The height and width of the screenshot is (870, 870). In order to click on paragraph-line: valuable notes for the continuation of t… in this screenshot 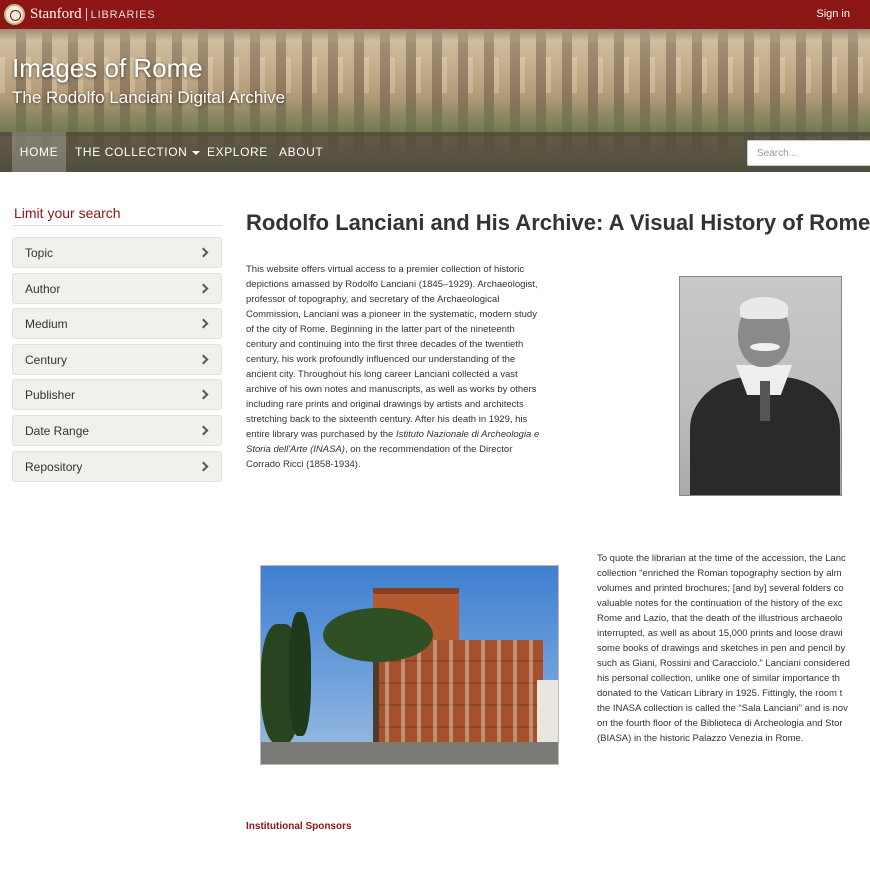, I will do `click(720, 603)`.